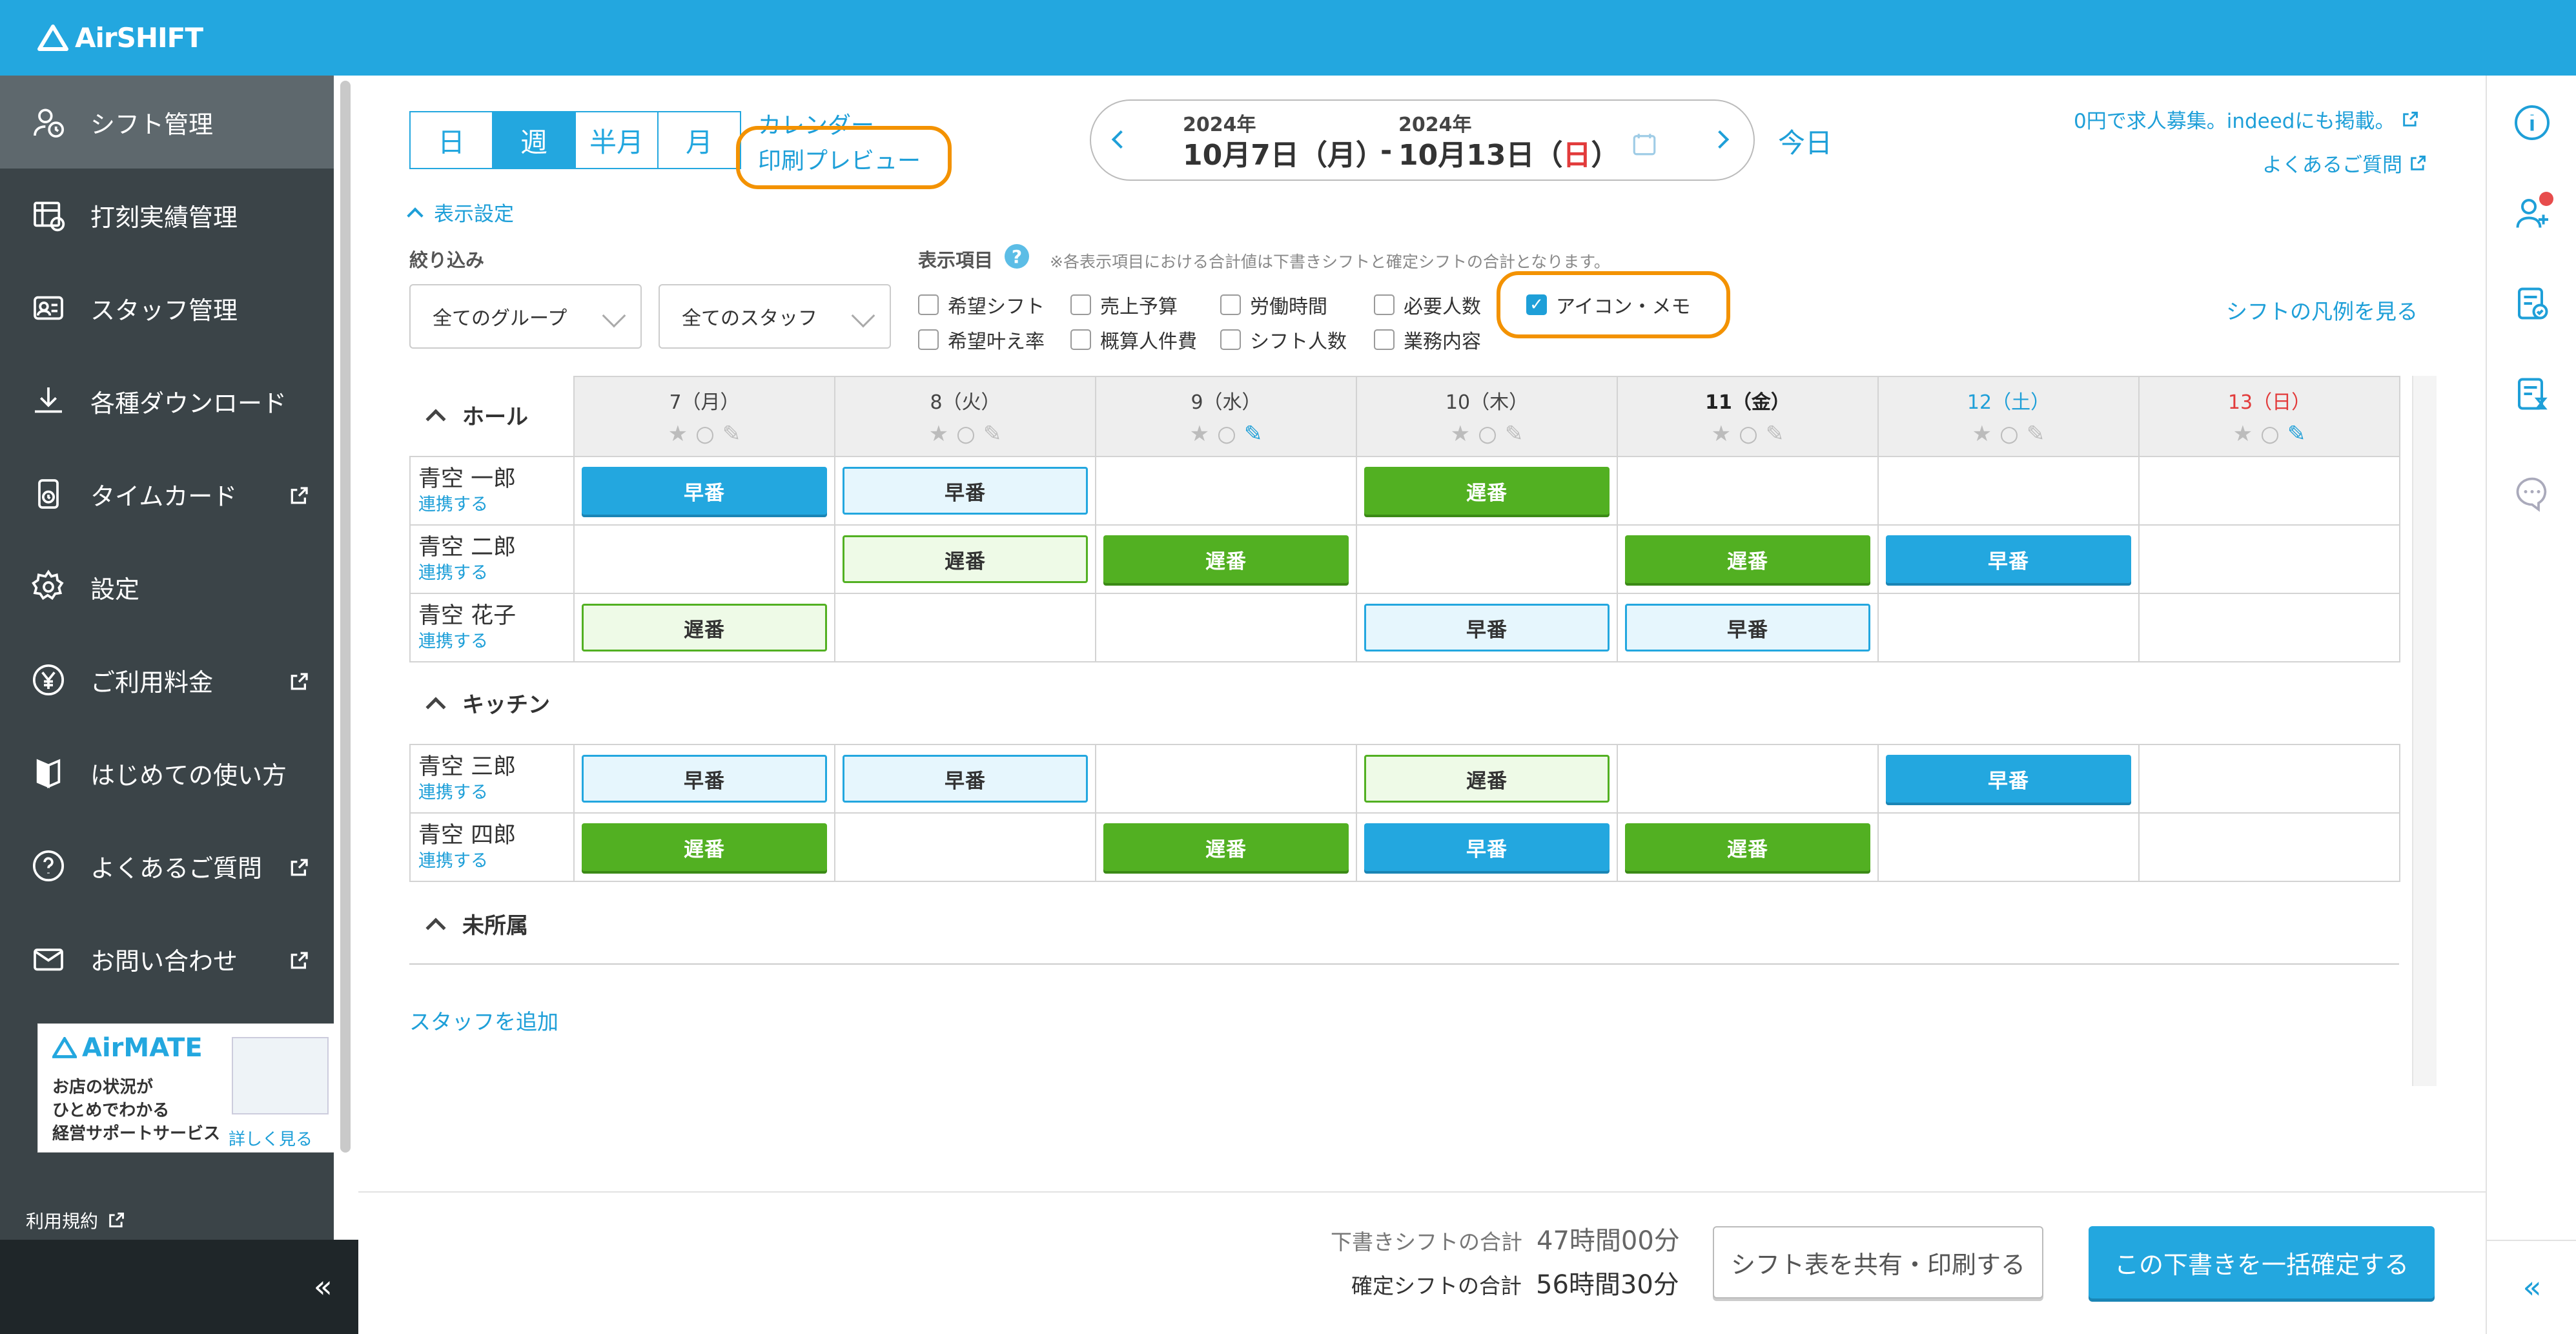  Describe the element at coordinates (2533, 493) in the screenshot. I see `chat-button` at that location.